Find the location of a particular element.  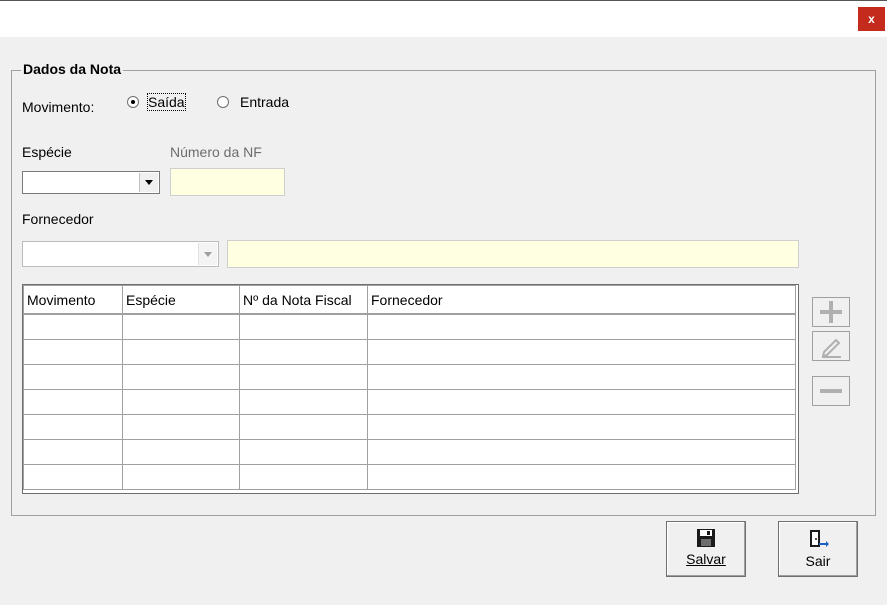

fornecedor-combo is located at coordinates (120, 254).